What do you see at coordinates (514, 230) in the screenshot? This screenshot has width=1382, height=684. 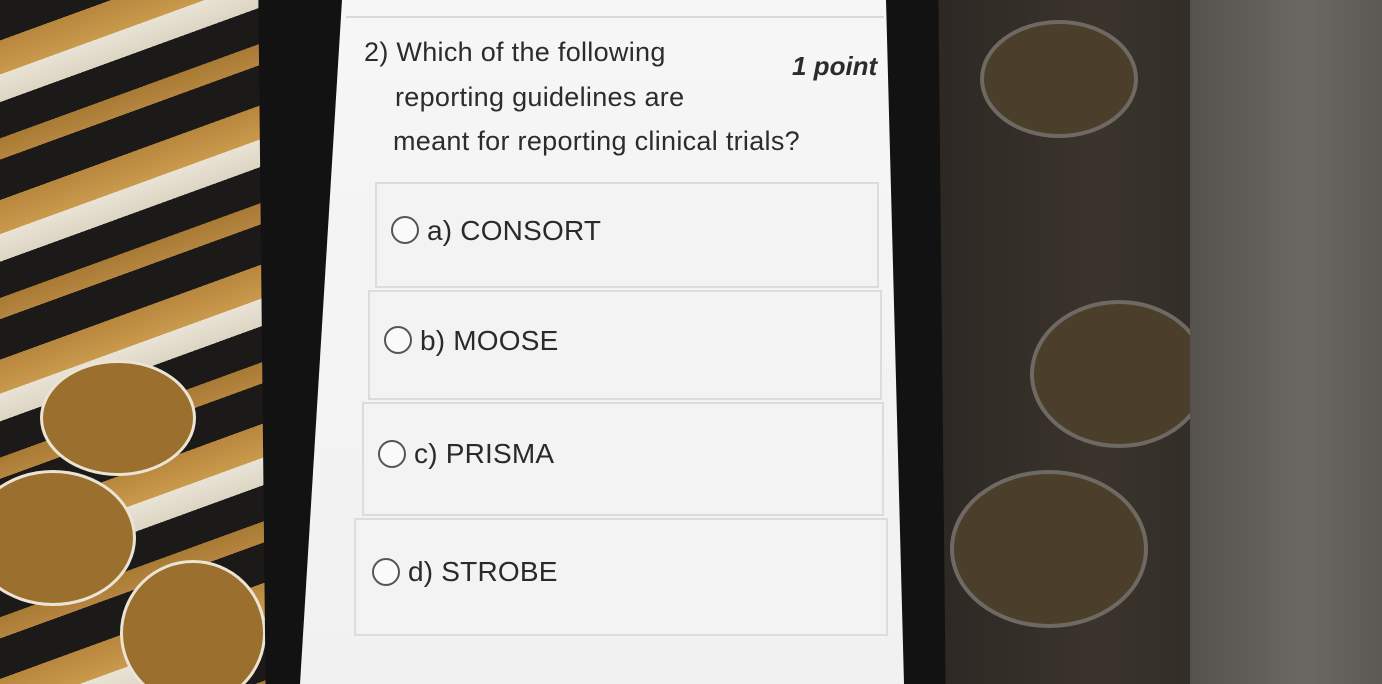 I see `option-label: a) CONSORT` at bounding box center [514, 230].